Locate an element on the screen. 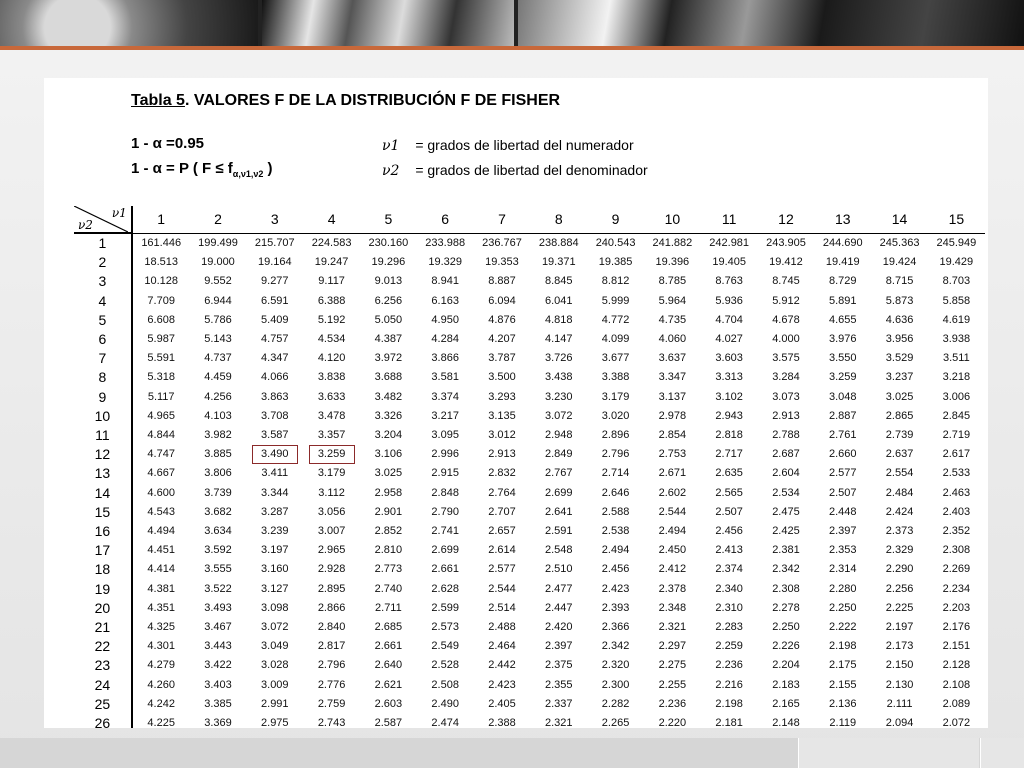 The height and width of the screenshot is (768, 1024). table-cell: 2.348 is located at coordinates (672, 607).